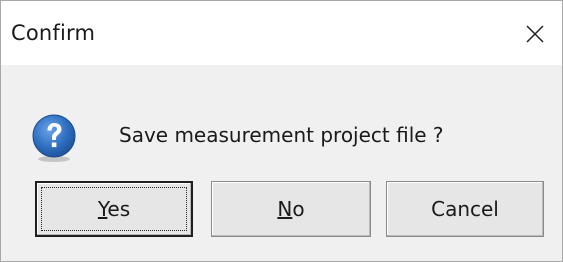  Describe the element at coordinates (54, 138) in the screenshot. I see `question-icon` at that location.